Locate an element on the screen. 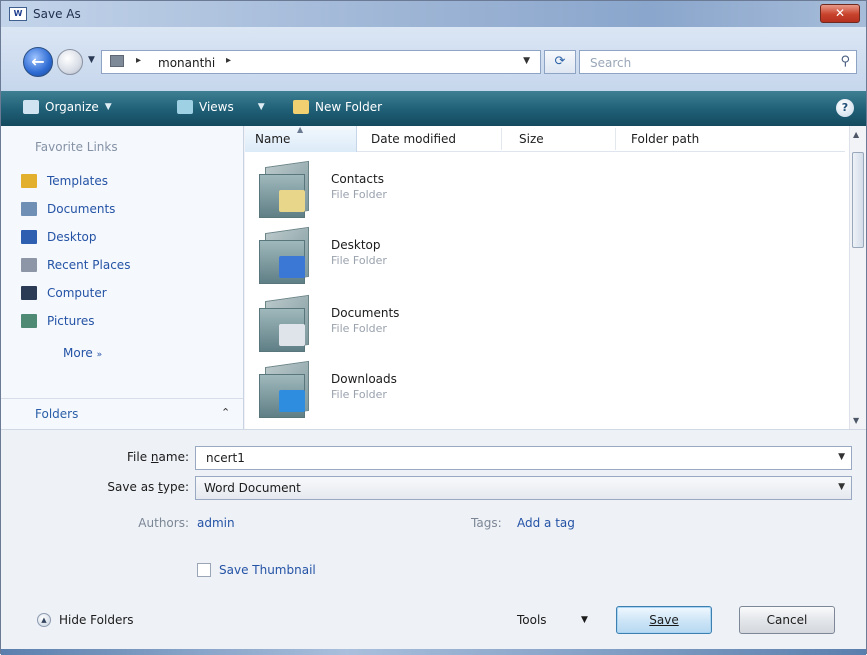 This screenshot has width=867, height=655. address-bar: ← ▼ ▸ monanthi ▸ ▼ ⟳ Search ⚲ is located at coordinates (433, 59).